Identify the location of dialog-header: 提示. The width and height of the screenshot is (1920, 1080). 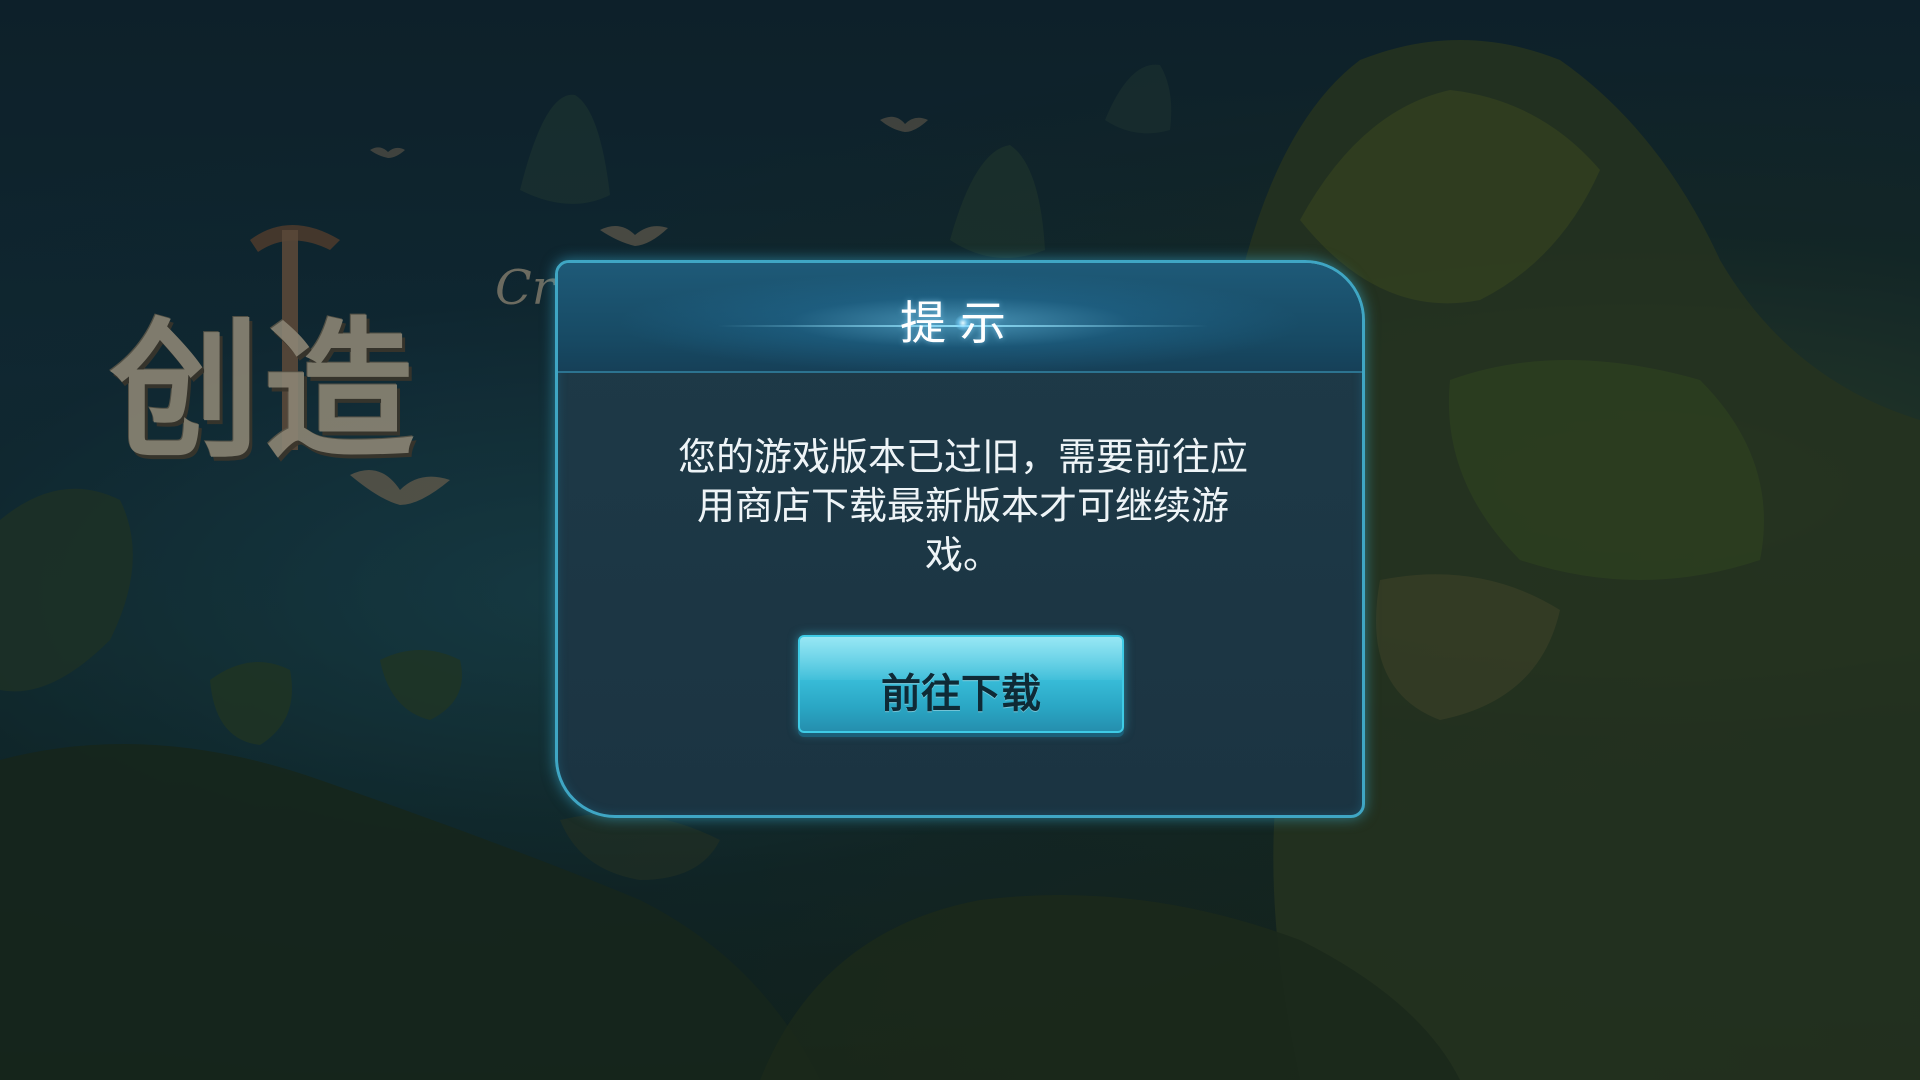
(960, 318).